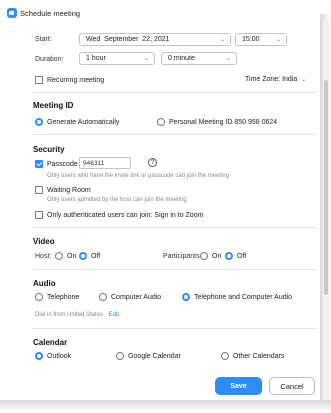  I want to click on meeting-id-auto-label: Generate Automatically, so click(83, 122).